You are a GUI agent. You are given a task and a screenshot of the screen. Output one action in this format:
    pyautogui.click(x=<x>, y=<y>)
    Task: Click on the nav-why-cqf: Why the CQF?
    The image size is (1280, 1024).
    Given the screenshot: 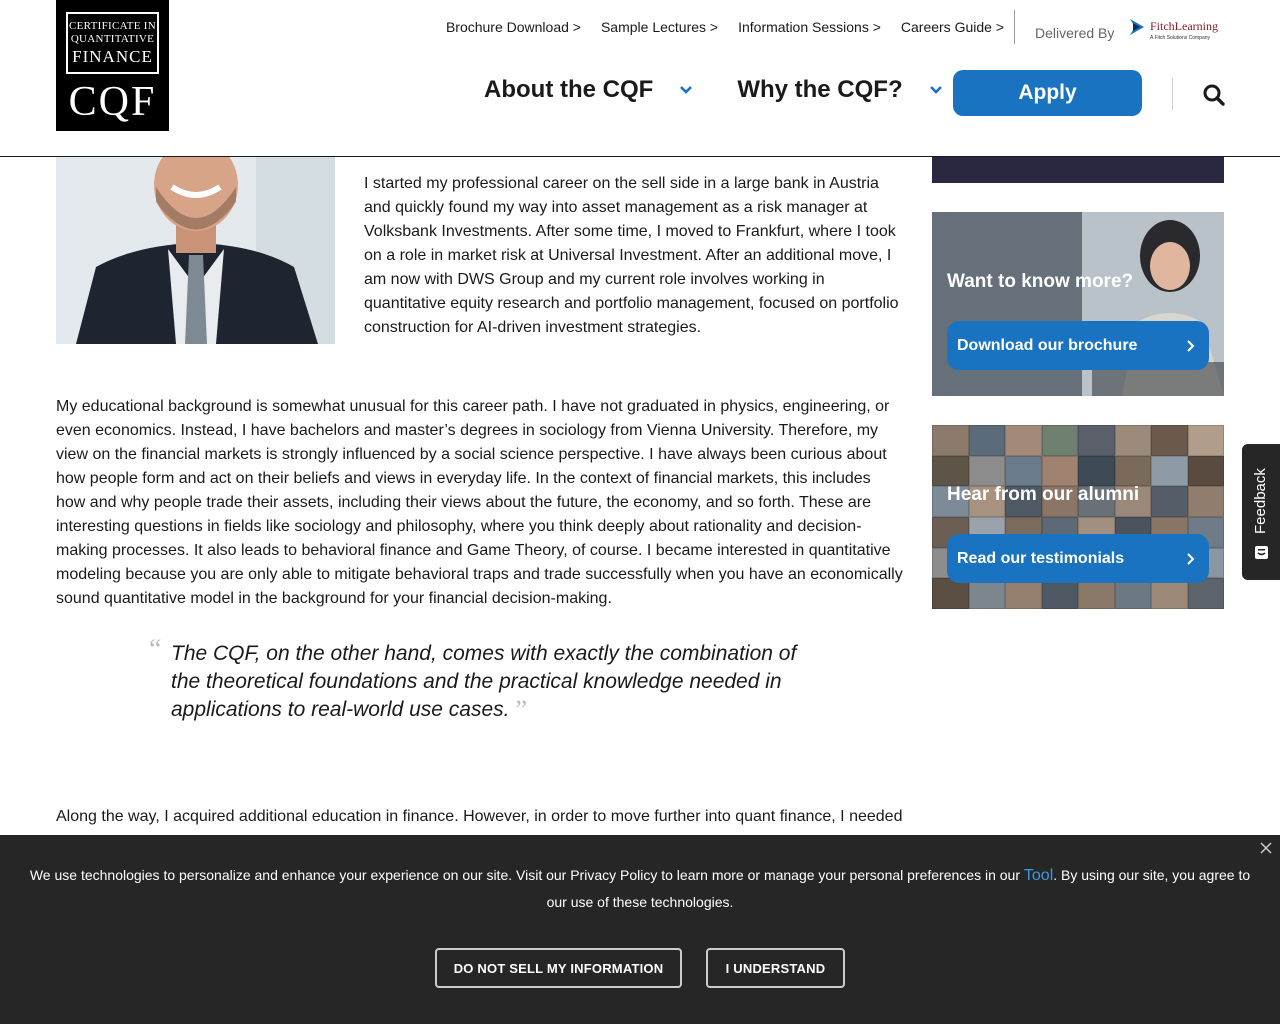 What is the action you would take?
    pyautogui.click(x=839, y=90)
    